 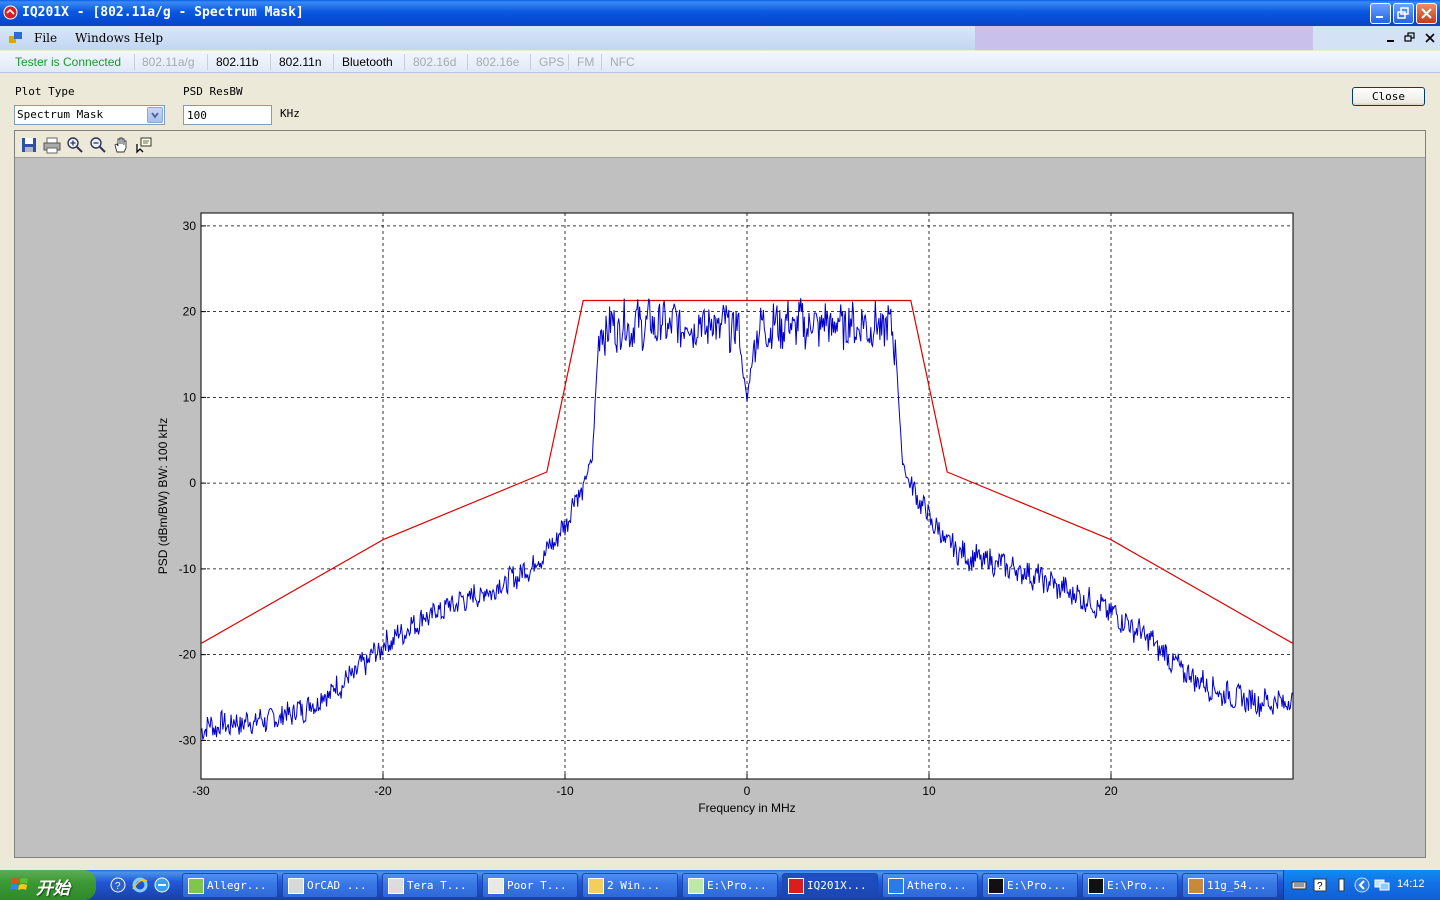 I want to click on x-axis-label: Frequency in MHz, so click(x=746, y=808).